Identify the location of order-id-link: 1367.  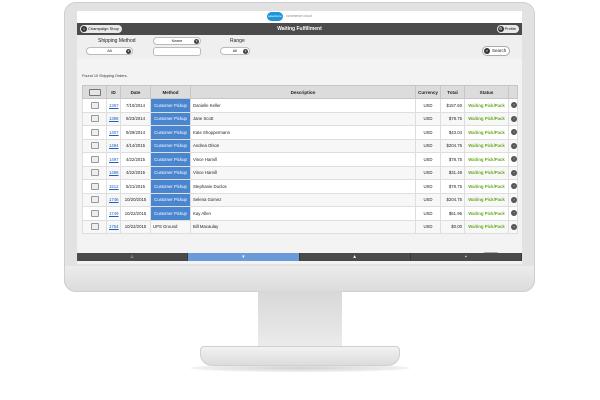
(113, 105).